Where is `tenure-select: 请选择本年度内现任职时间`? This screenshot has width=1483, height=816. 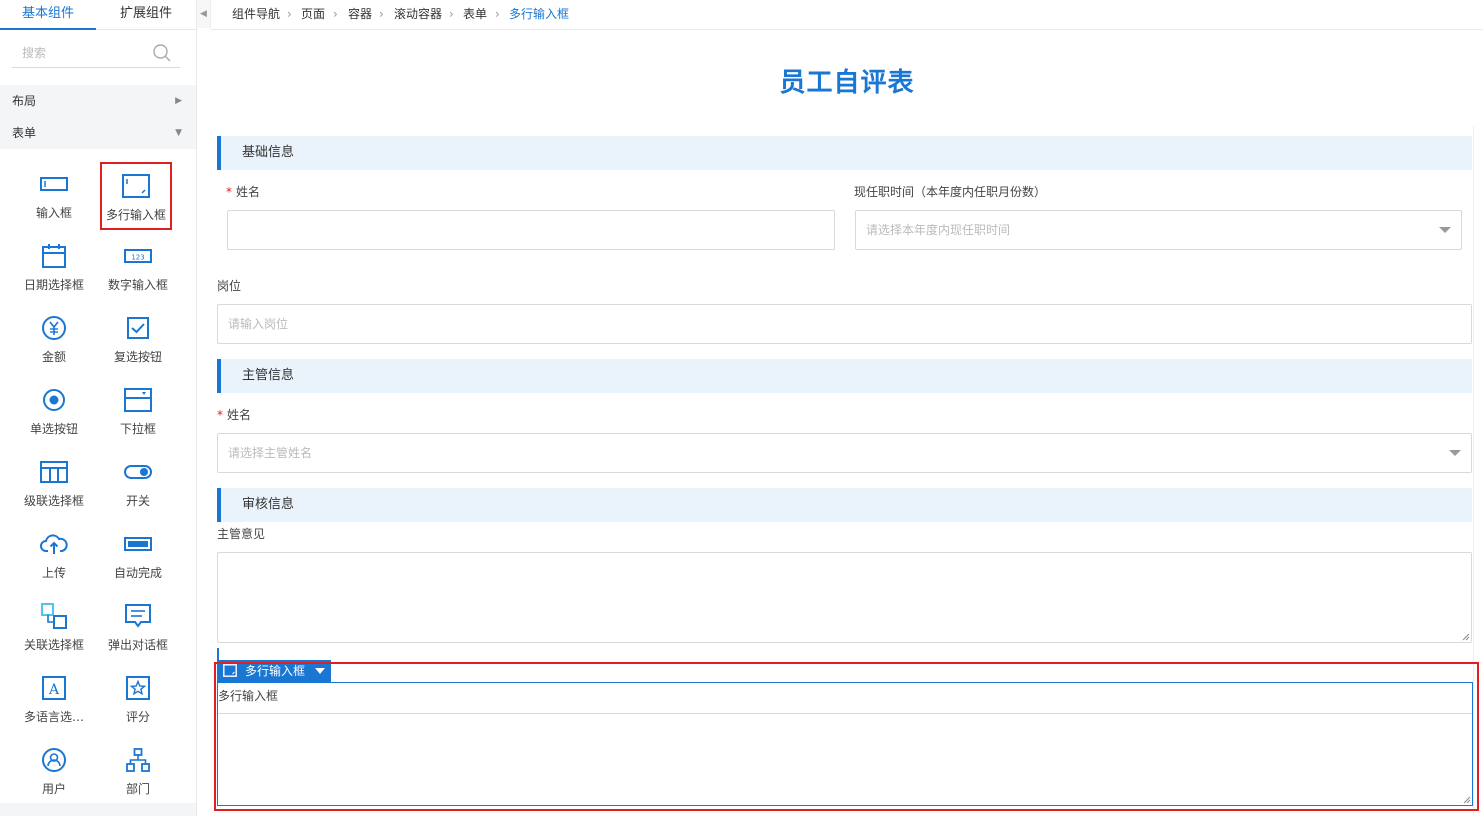
tenure-select: 请选择本年度内现任职时间 is located at coordinates (1158, 230).